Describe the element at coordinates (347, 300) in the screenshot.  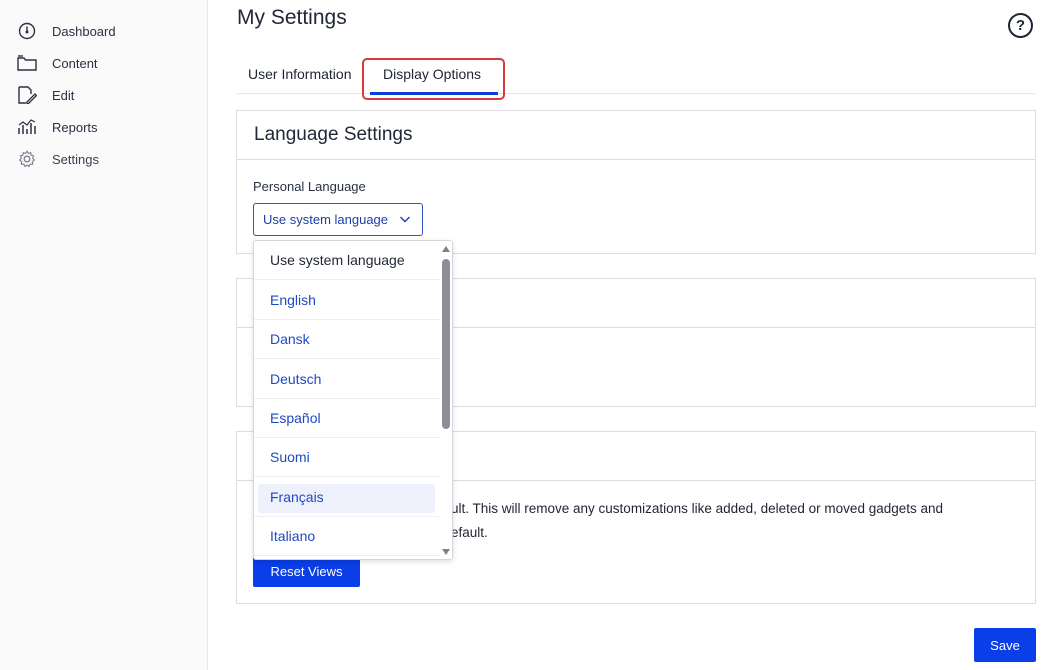
I see `dropdown-option: English` at that location.